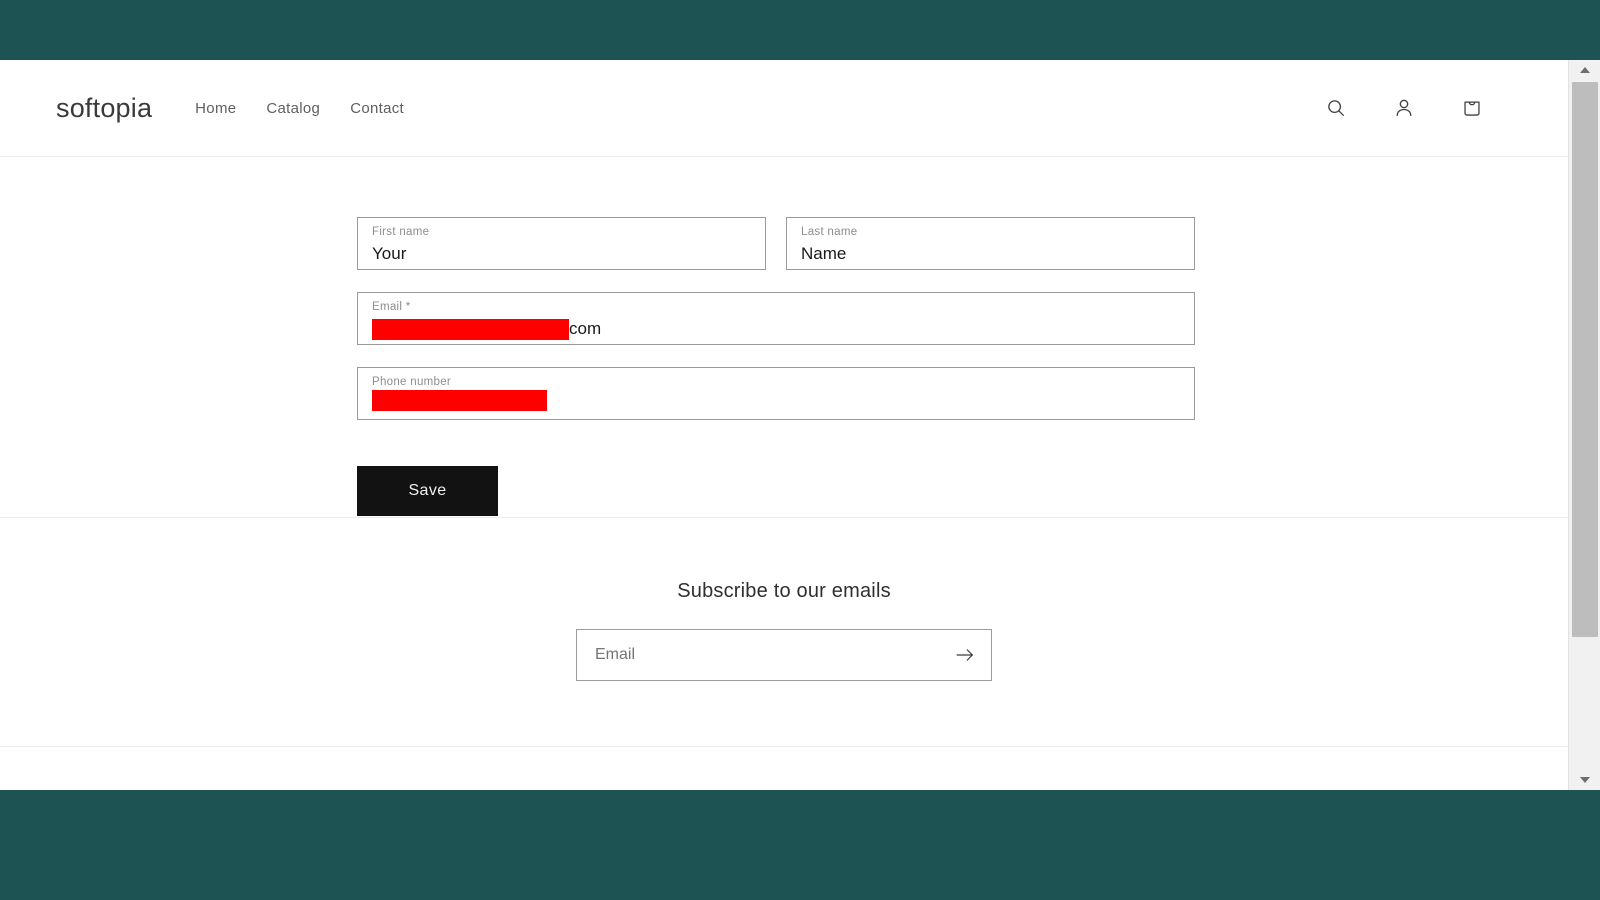  Describe the element at coordinates (1585, 359) in the screenshot. I see `scrollbar-thumb` at that location.